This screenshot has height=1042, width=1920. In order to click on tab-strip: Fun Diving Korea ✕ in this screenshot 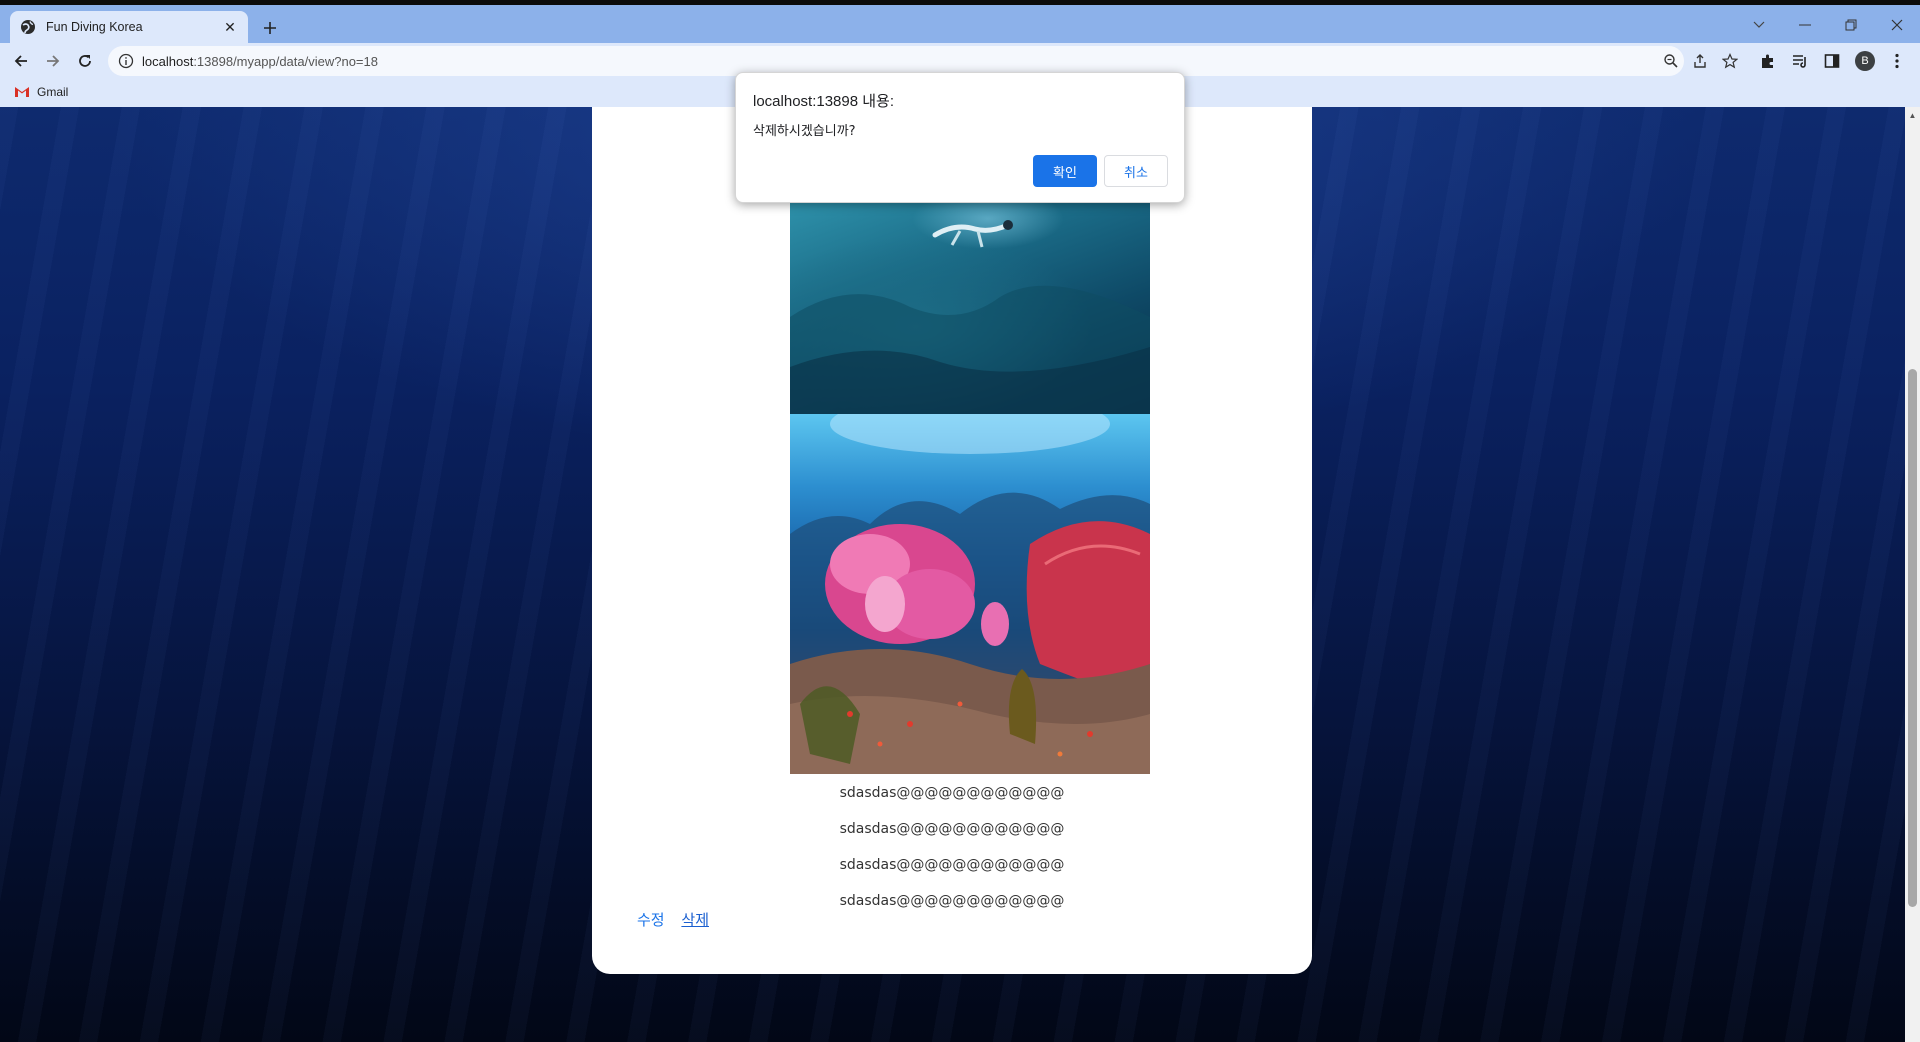, I will do `click(960, 24)`.